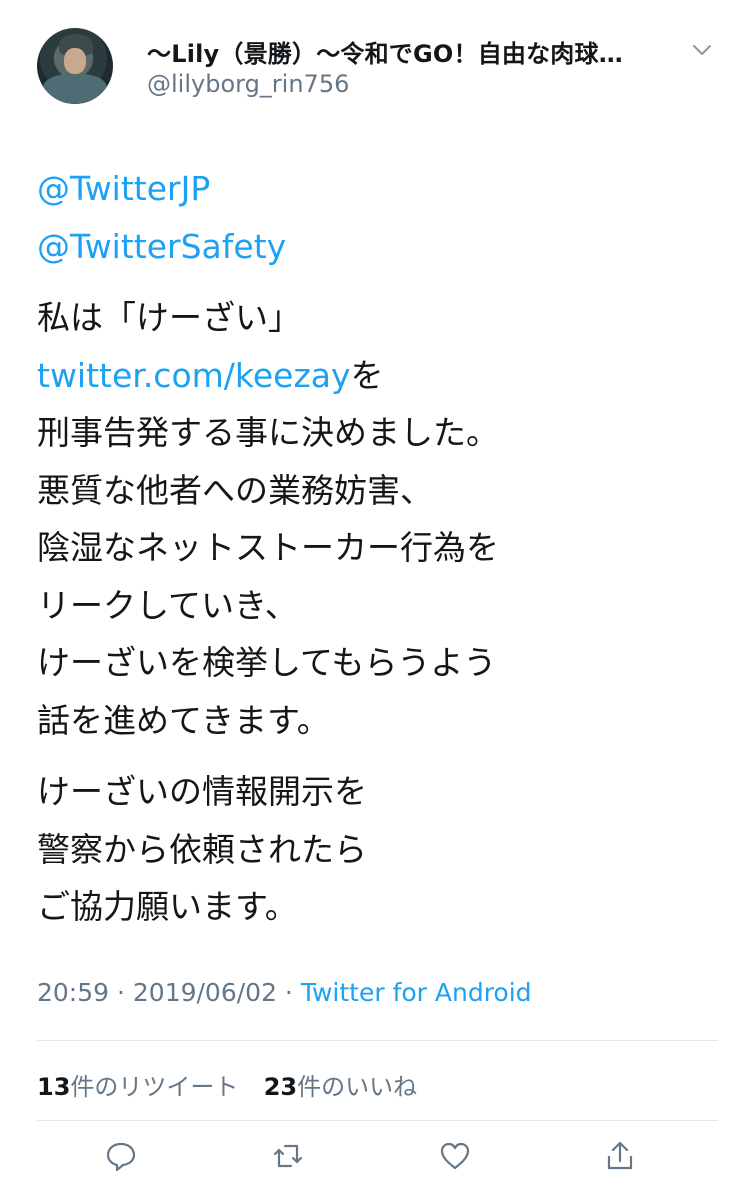 This screenshot has height=1200, width=743. I want to click on like-label: 件のいいね, so click(357, 1087).